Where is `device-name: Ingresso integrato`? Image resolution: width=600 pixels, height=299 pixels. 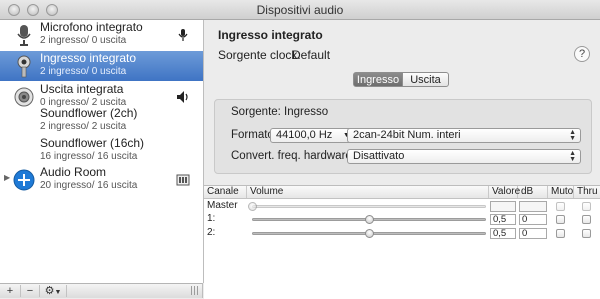 device-name: Ingresso integrato is located at coordinates (88, 58).